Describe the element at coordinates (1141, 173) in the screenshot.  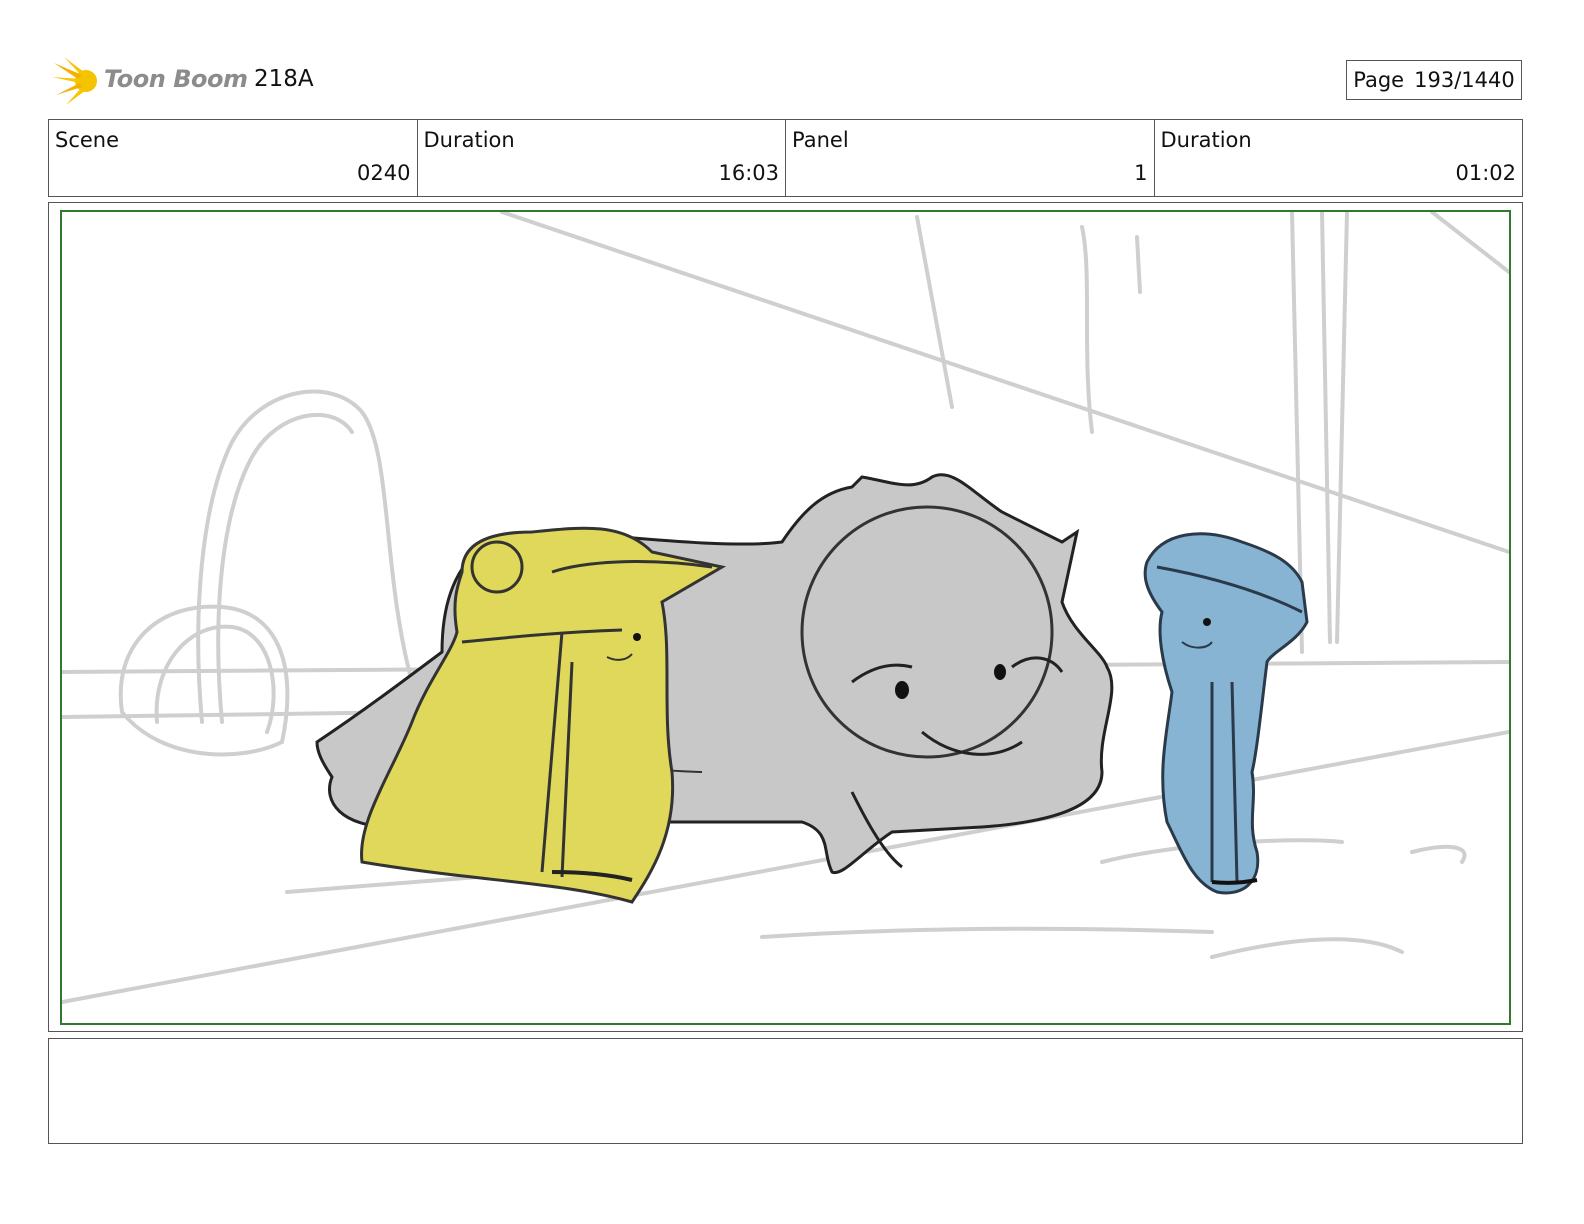
I see `panel-value: 1` at that location.